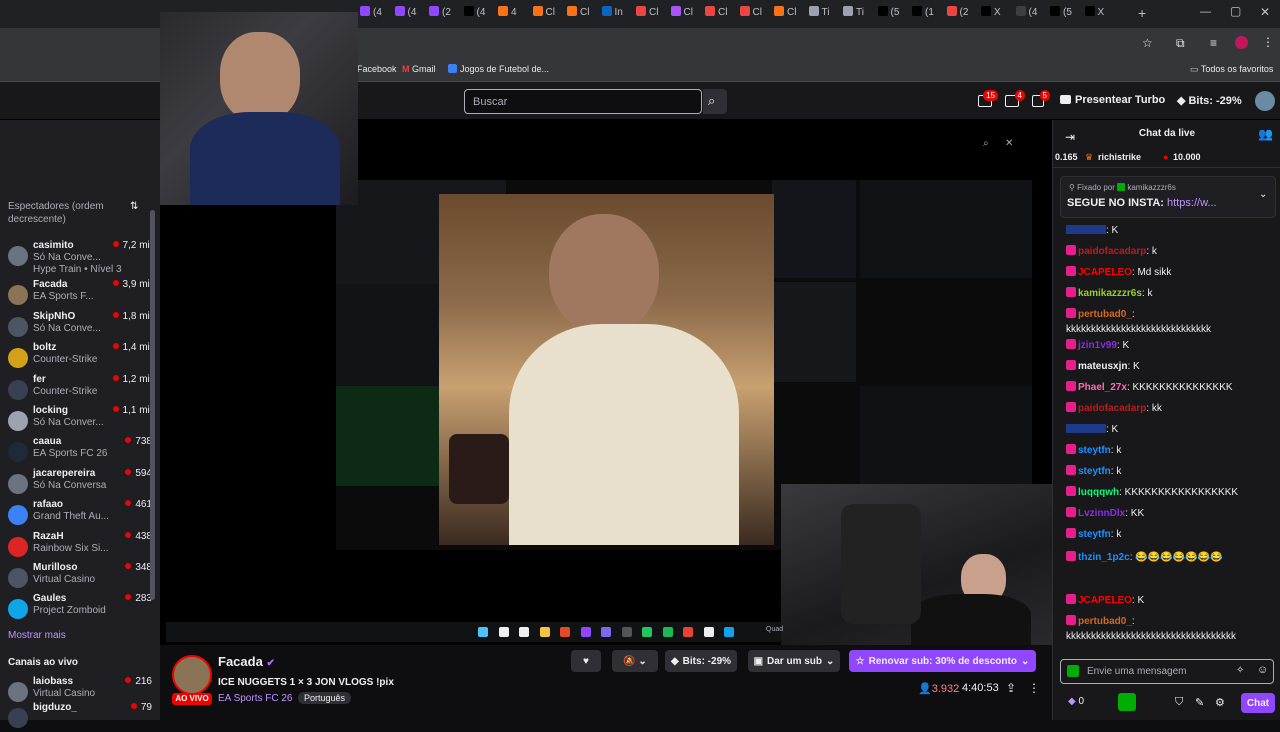 This screenshot has width=1280, height=732. What do you see at coordinates (988, 98) in the screenshot?
I see `prime-crown-button: 15` at bounding box center [988, 98].